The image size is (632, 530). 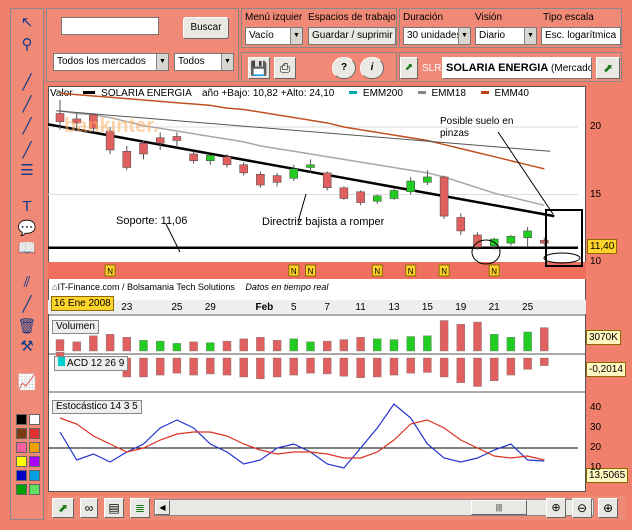 I want to click on search-input, so click(x=110, y=26).